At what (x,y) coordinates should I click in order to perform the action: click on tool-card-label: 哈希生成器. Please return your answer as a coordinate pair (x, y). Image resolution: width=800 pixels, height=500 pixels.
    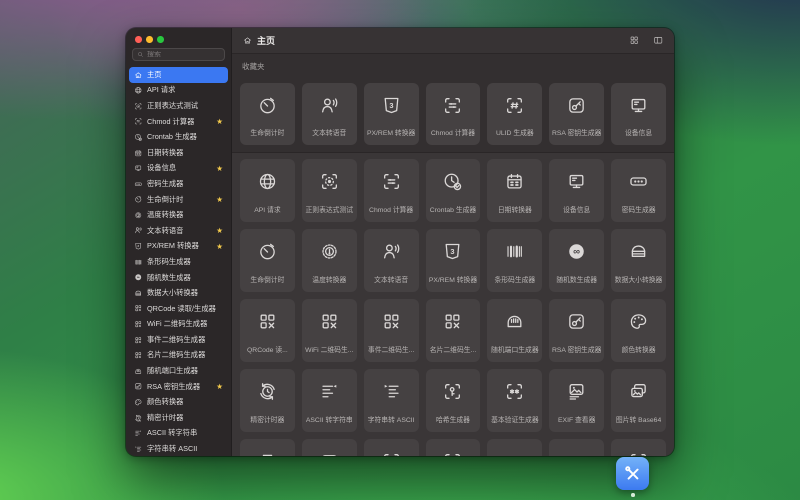
    Looking at the image, I should click on (453, 420).